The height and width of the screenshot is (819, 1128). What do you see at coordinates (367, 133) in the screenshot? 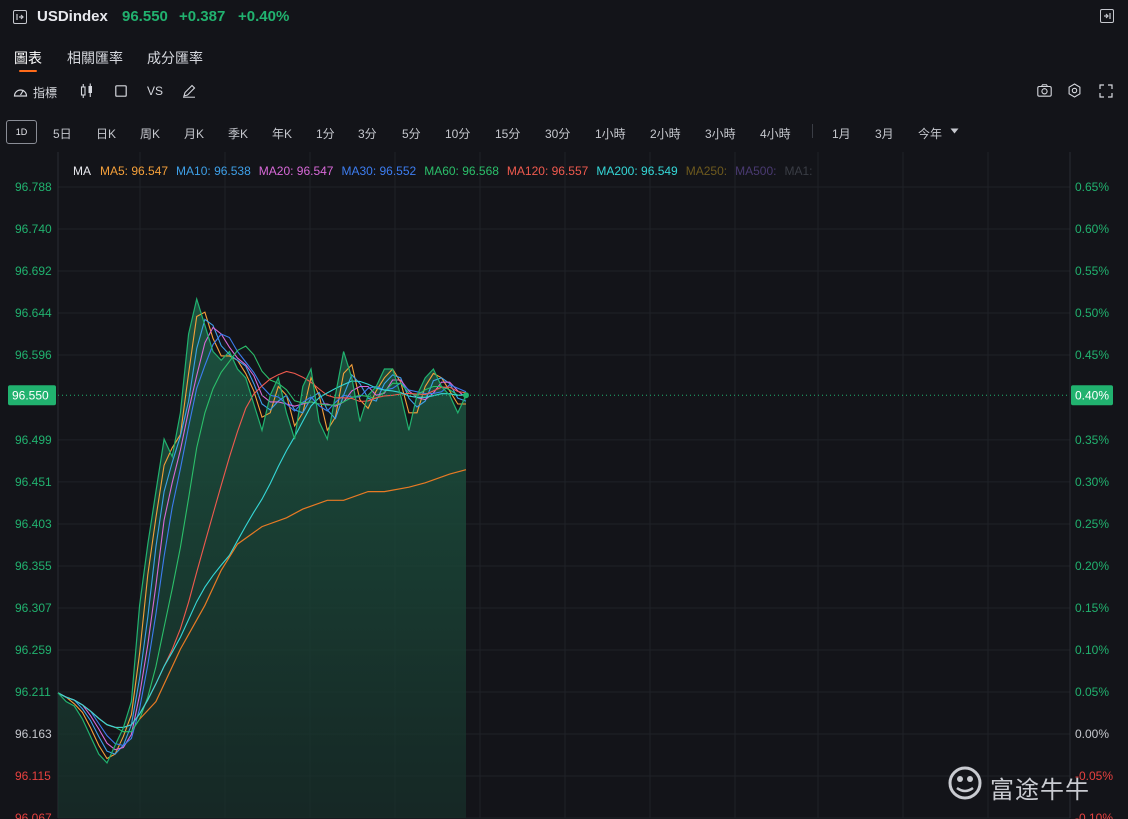
I see `period-3min: 3分` at bounding box center [367, 133].